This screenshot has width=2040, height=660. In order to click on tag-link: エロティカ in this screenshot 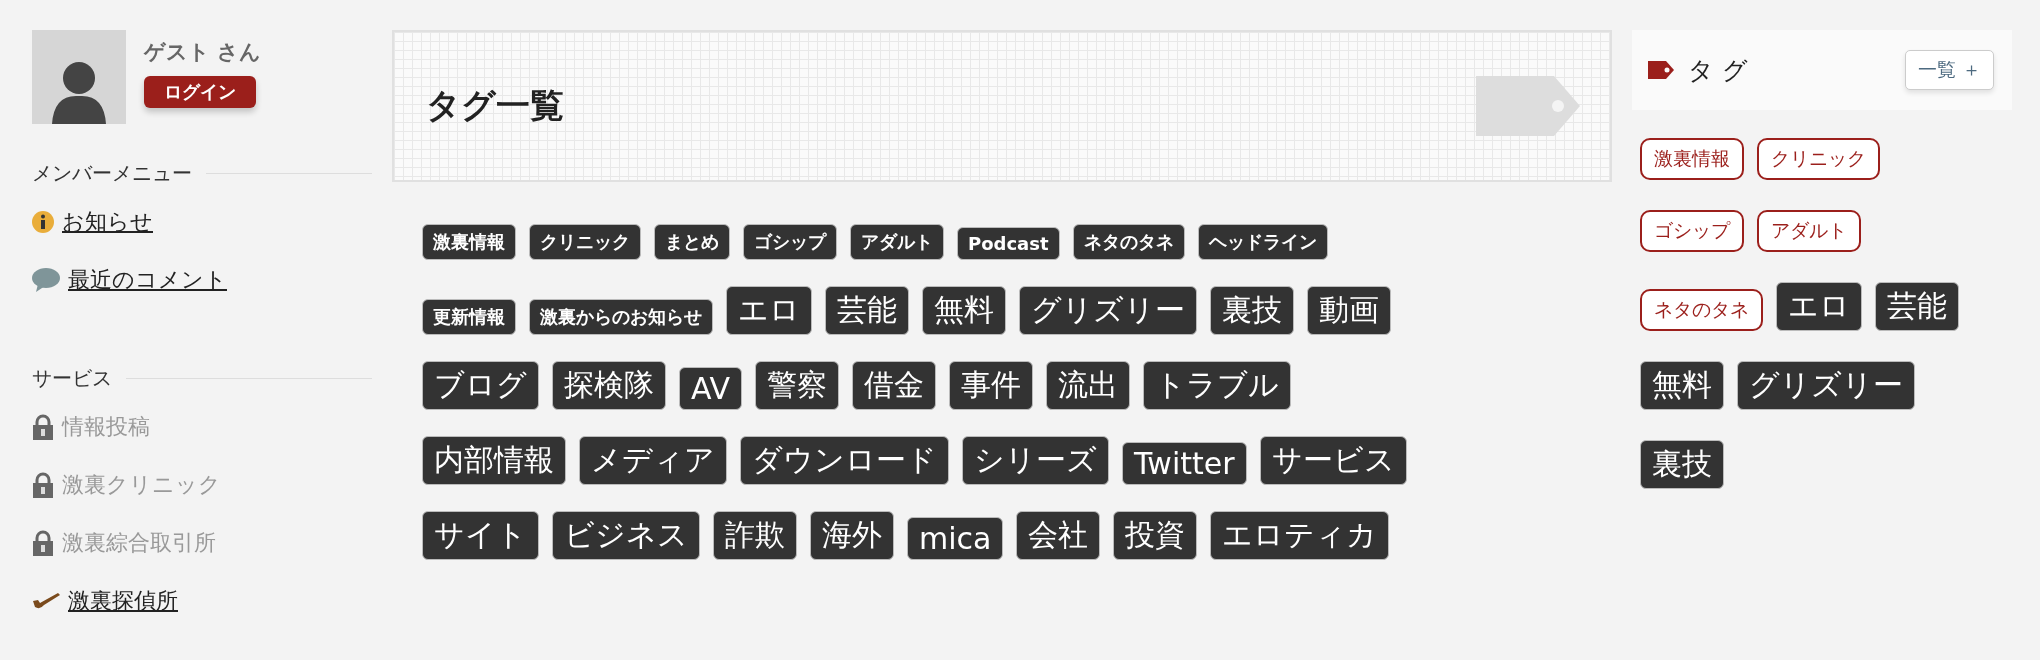, I will do `click(1300, 535)`.